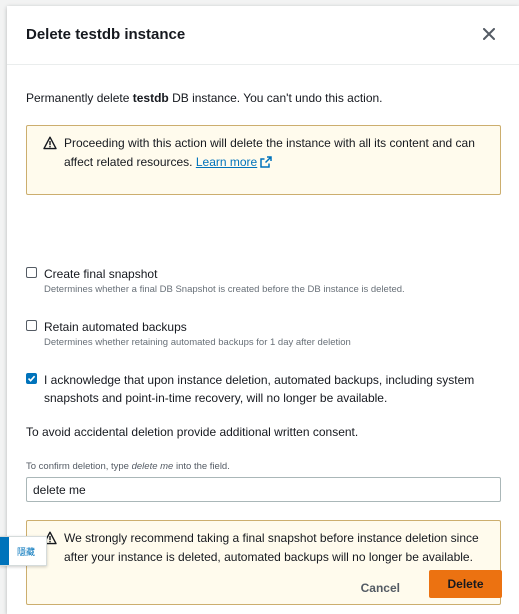 The width and height of the screenshot is (519, 614). What do you see at coordinates (50, 143) in the screenshot?
I see `warning-icon` at bounding box center [50, 143].